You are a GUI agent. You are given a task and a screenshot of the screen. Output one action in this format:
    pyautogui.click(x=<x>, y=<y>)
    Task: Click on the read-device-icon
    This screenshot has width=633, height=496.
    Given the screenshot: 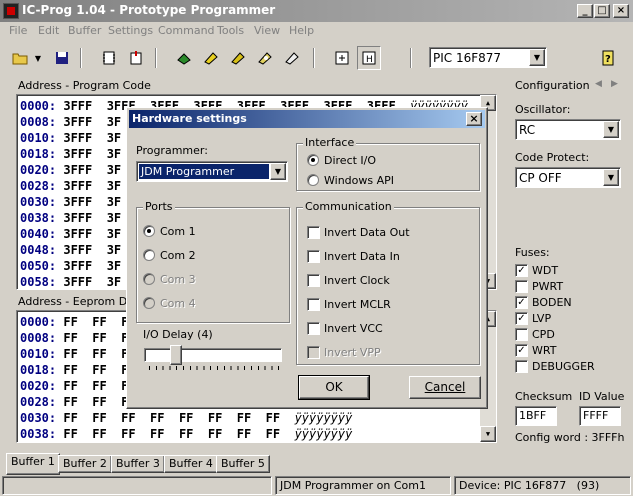 What is the action you would take?
    pyautogui.click(x=109, y=58)
    